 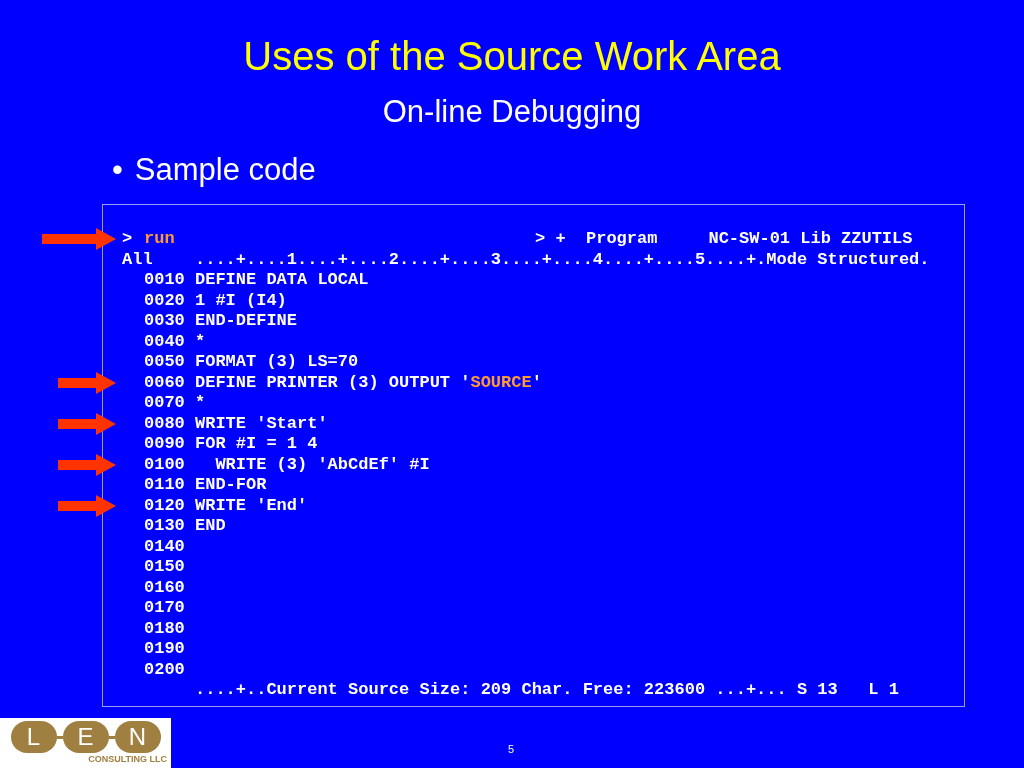 What do you see at coordinates (165, 382) in the screenshot?
I see `line-number: 0060` at bounding box center [165, 382].